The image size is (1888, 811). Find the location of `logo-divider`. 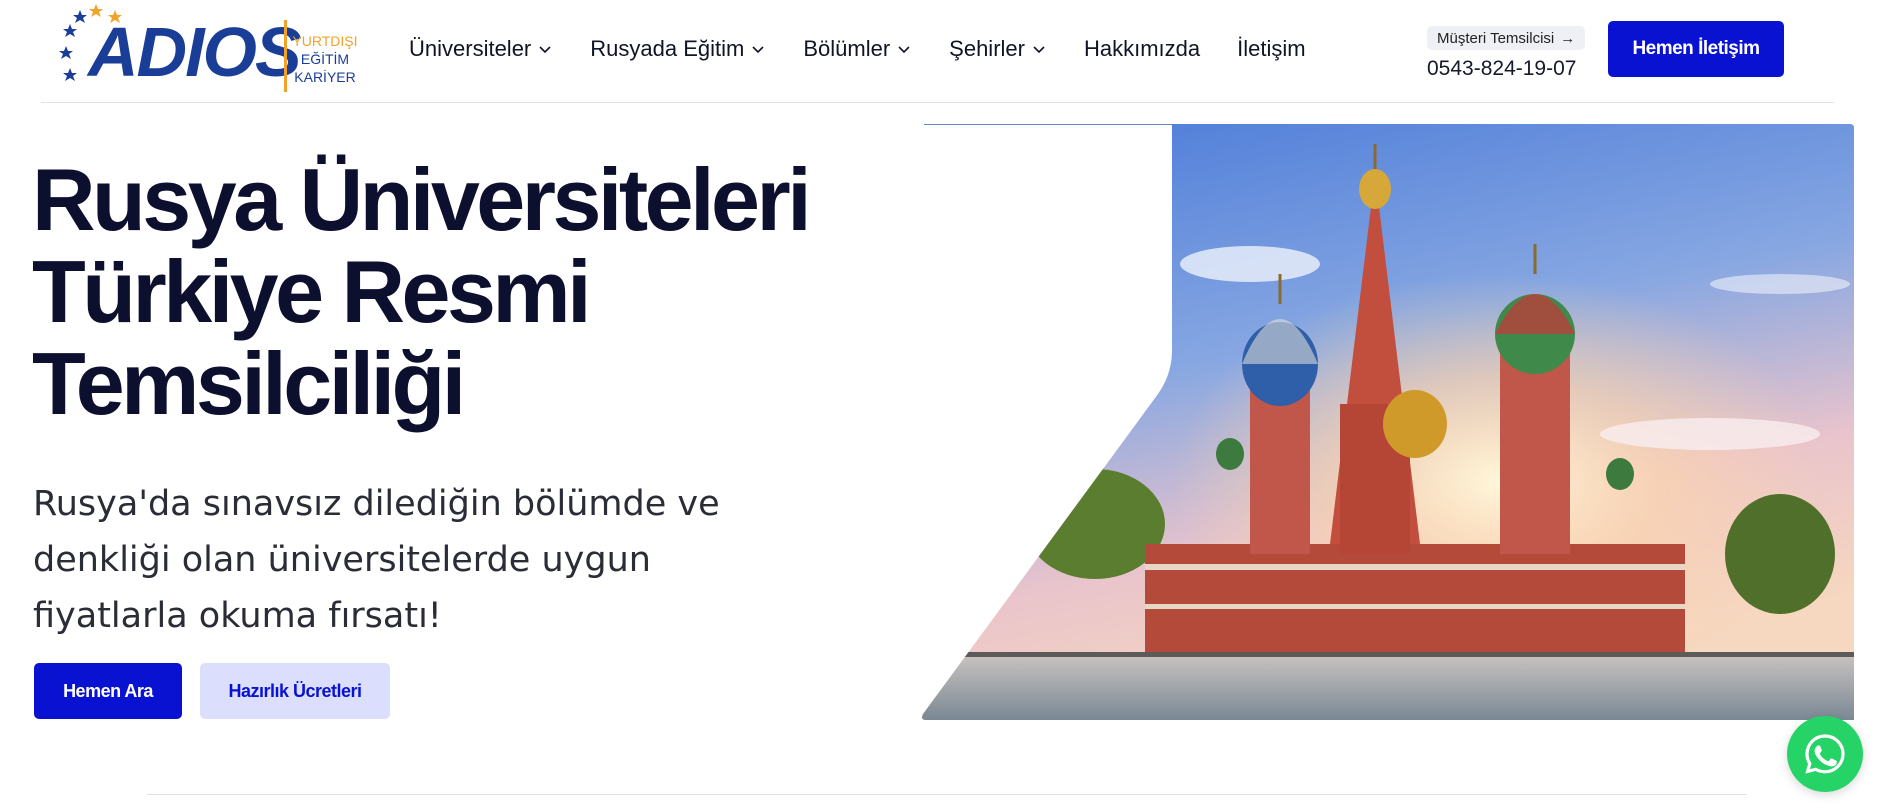

logo-divider is located at coordinates (285, 56).